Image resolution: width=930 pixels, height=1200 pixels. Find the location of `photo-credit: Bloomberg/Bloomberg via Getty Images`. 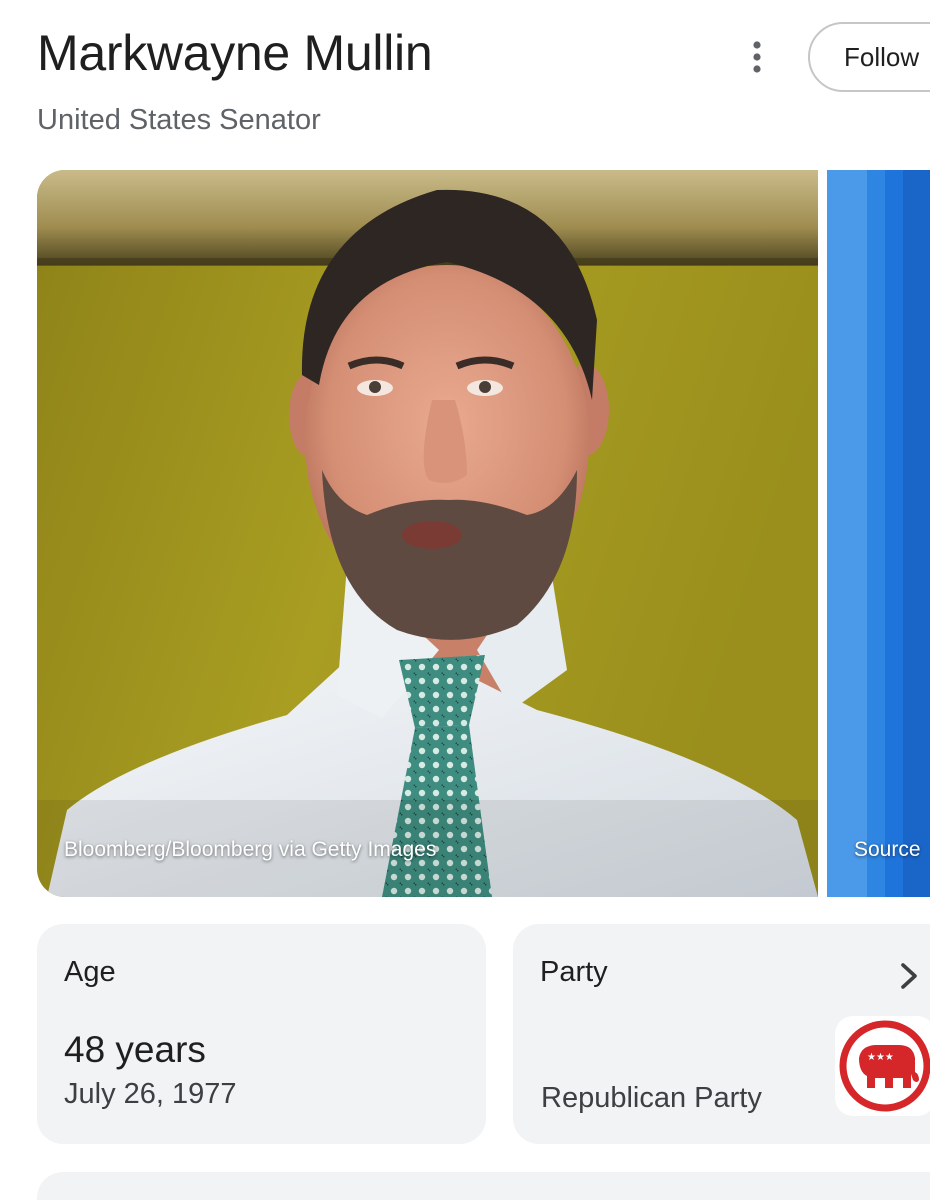

photo-credit: Bloomberg/Bloomberg via Getty Images is located at coordinates (250, 849).